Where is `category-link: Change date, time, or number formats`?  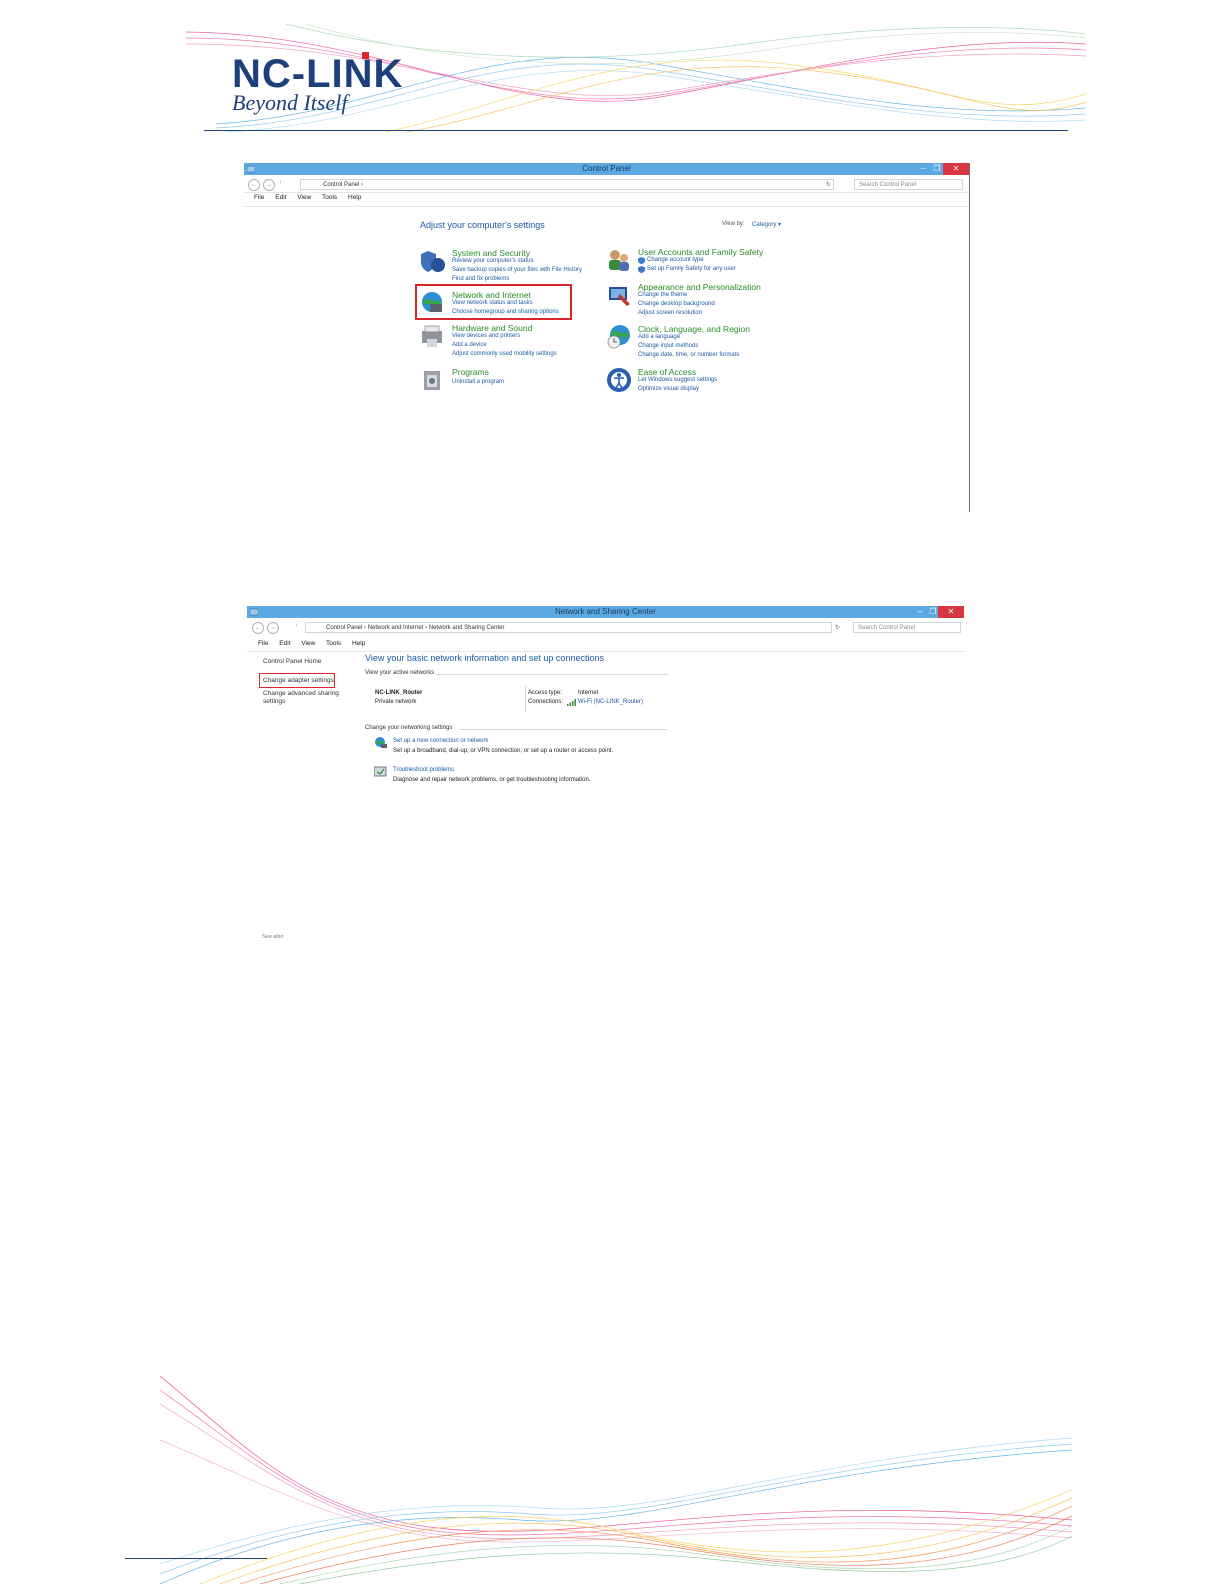
category-link: Change date, time, or number formats is located at coordinates (688, 355).